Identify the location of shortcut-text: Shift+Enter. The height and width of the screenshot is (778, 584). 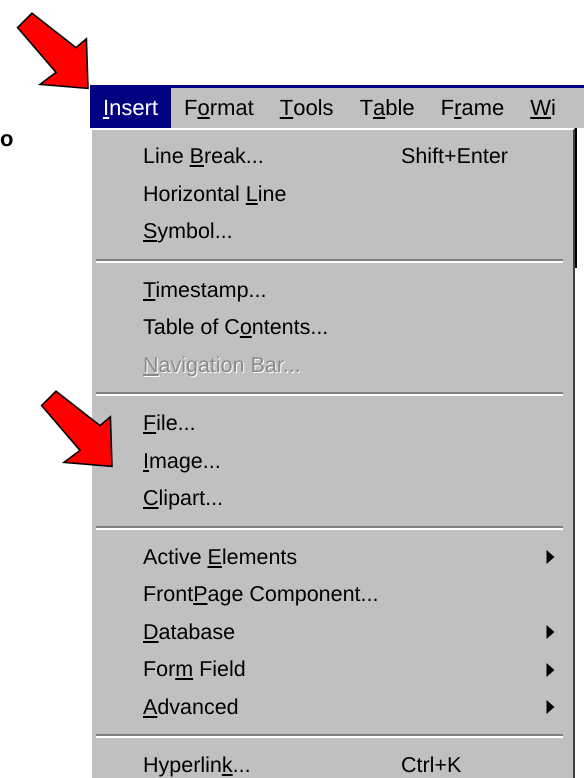
(455, 157).